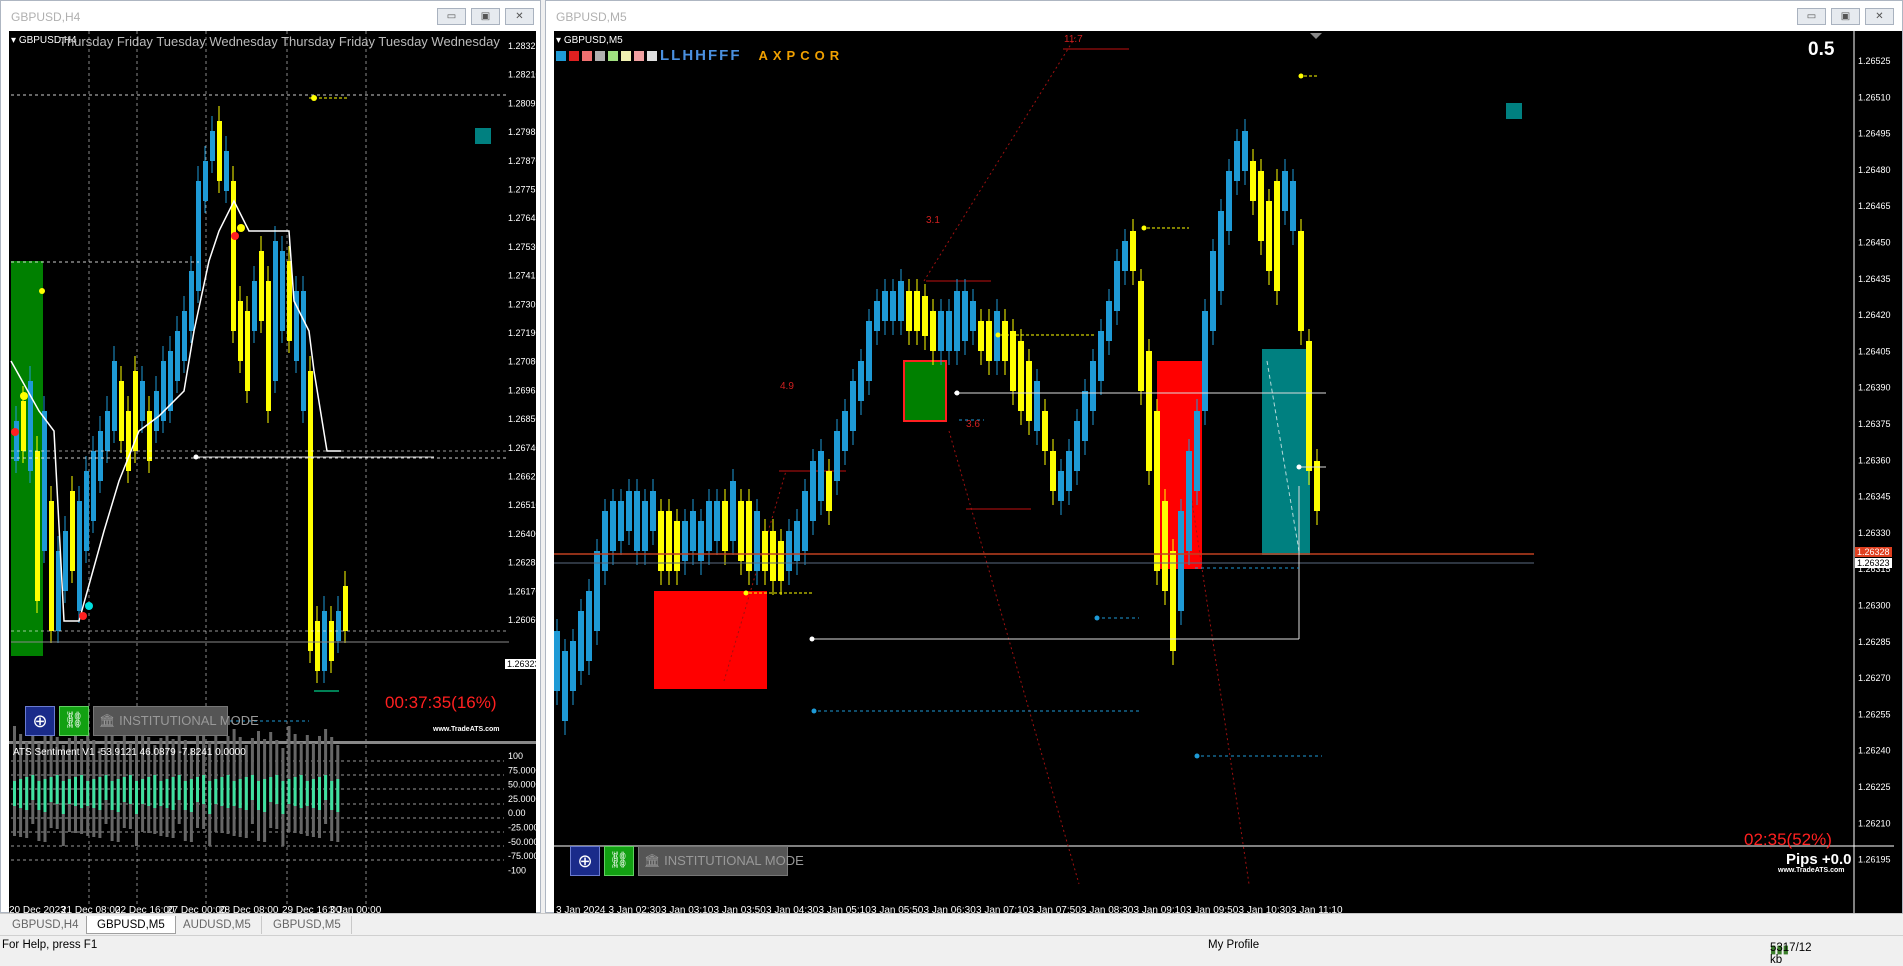 This screenshot has width=1903, height=966. What do you see at coordinates (310, 41) in the screenshot?
I see `day-label: Thursday` at bounding box center [310, 41].